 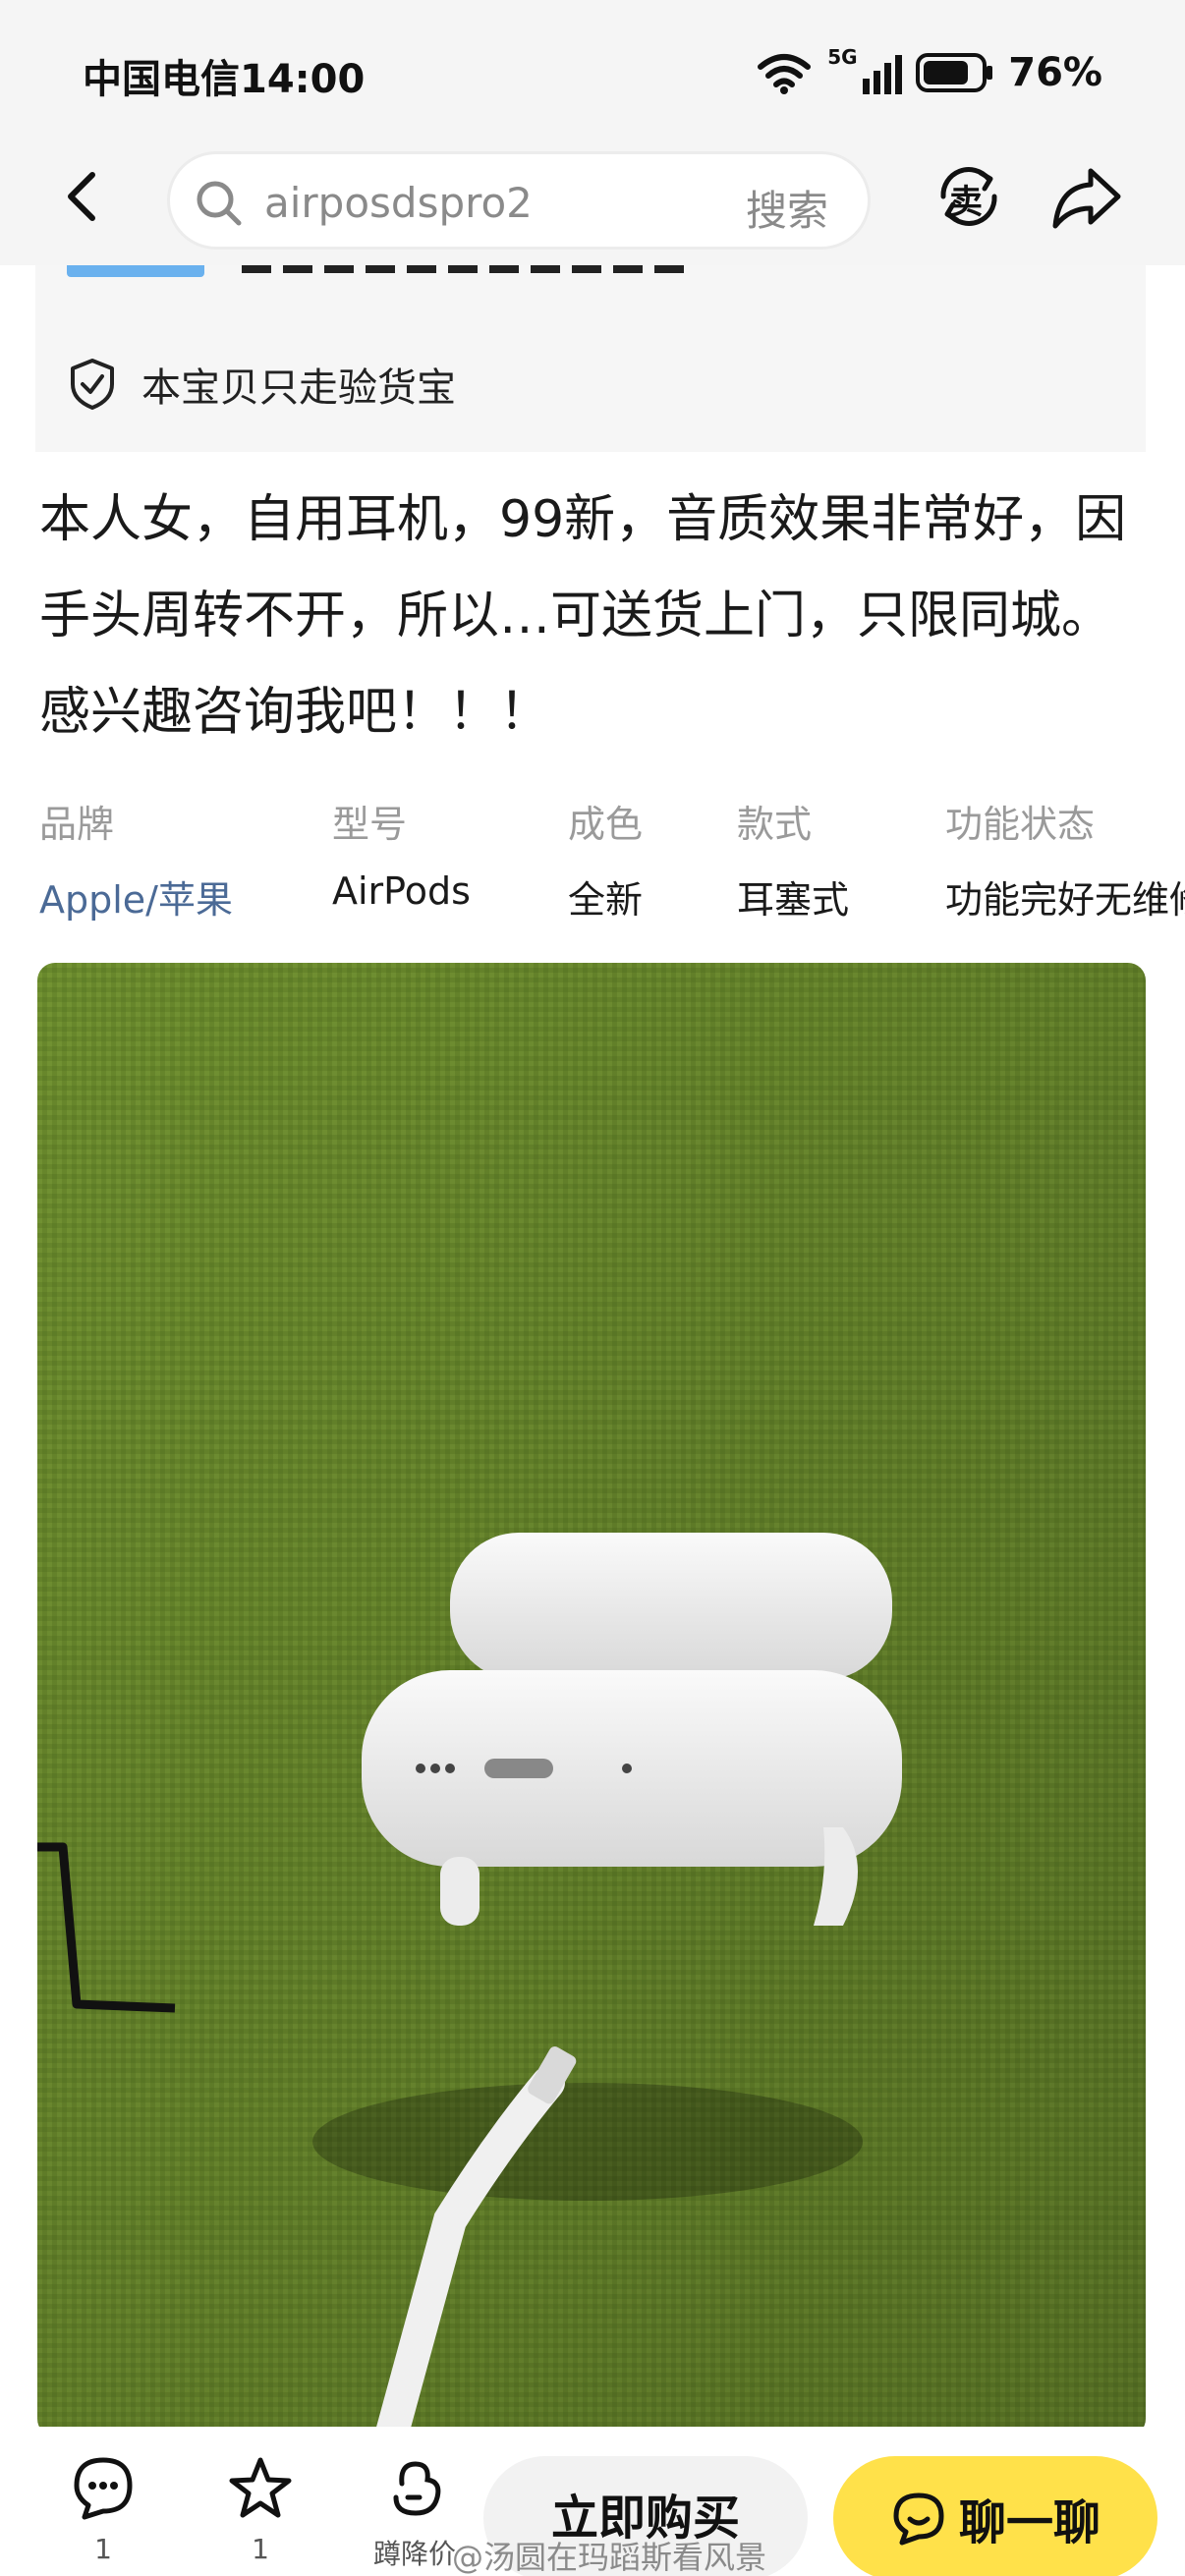 What do you see at coordinates (77, 824) in the screenshot?
I see `attribute-key: 品牌` at bounding box center [77, 824].